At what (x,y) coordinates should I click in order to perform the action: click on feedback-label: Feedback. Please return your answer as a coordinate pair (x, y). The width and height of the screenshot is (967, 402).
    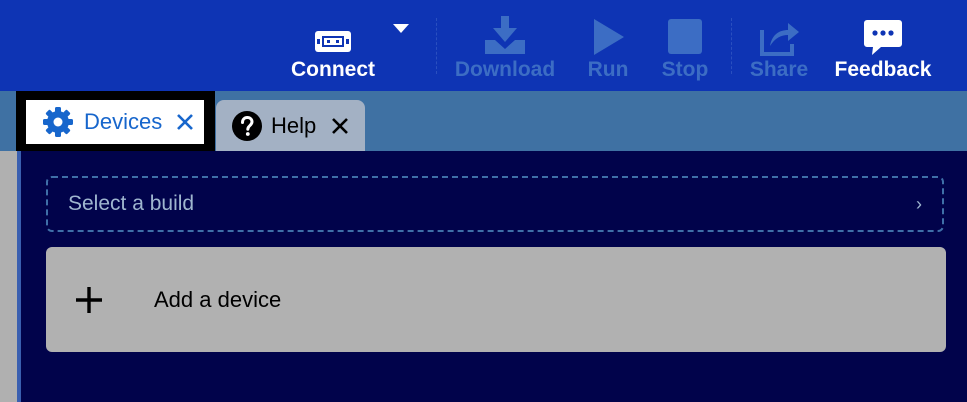
    Looking at the image, I should click on (883, 69).